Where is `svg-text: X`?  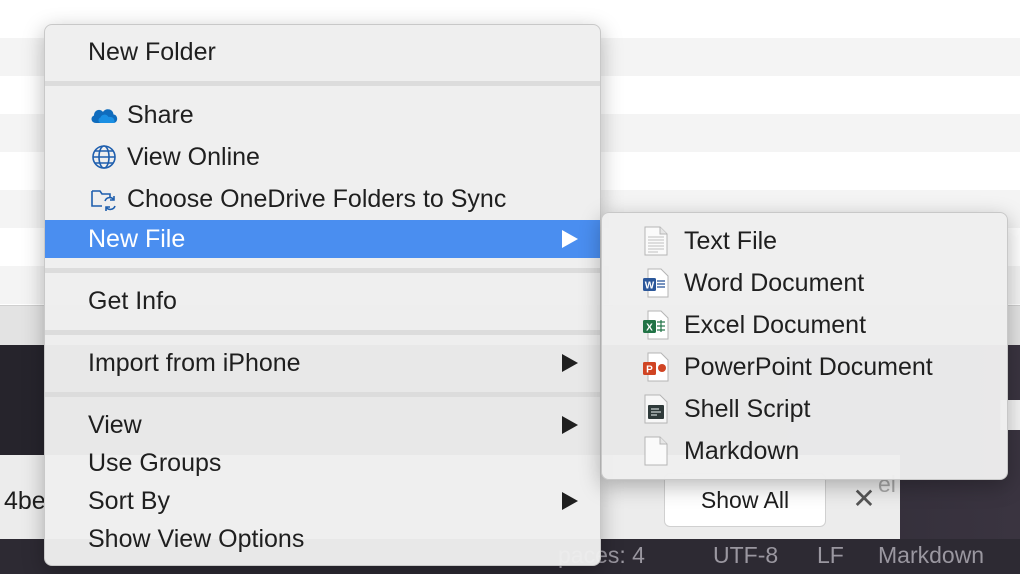
svg-text: X is located at coordinates (649, 328).